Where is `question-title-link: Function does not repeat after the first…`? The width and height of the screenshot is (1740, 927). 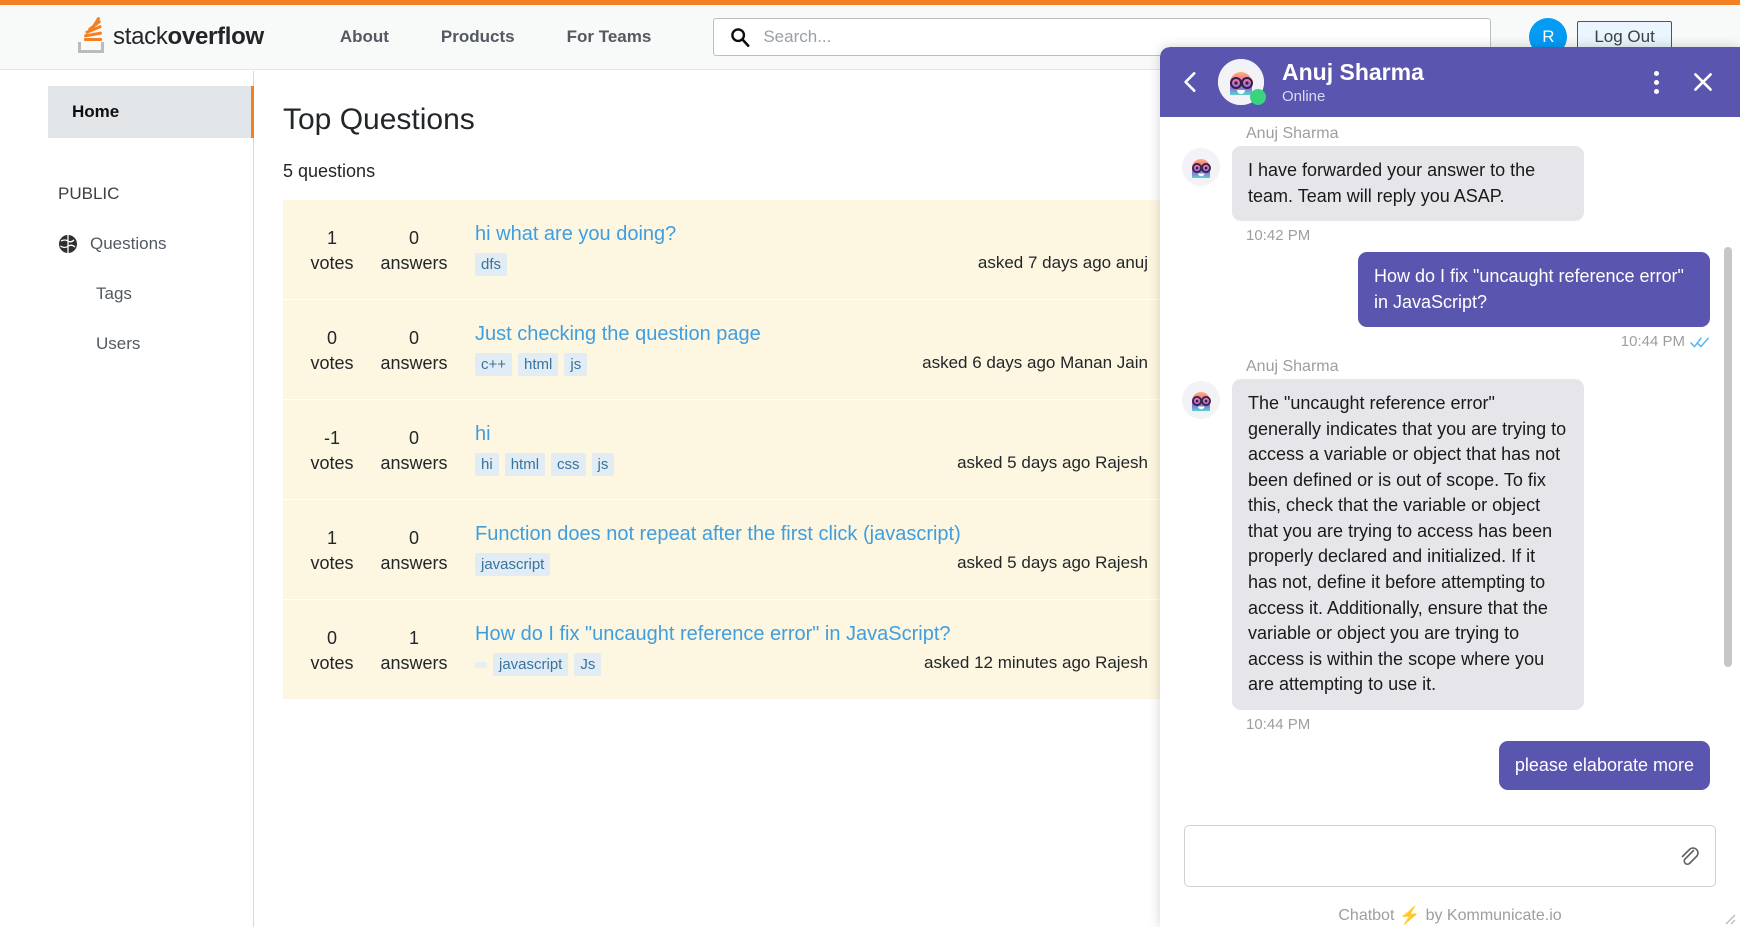
question-title-link: Function does not repeat after the first… is located at coordinates (821, 534).